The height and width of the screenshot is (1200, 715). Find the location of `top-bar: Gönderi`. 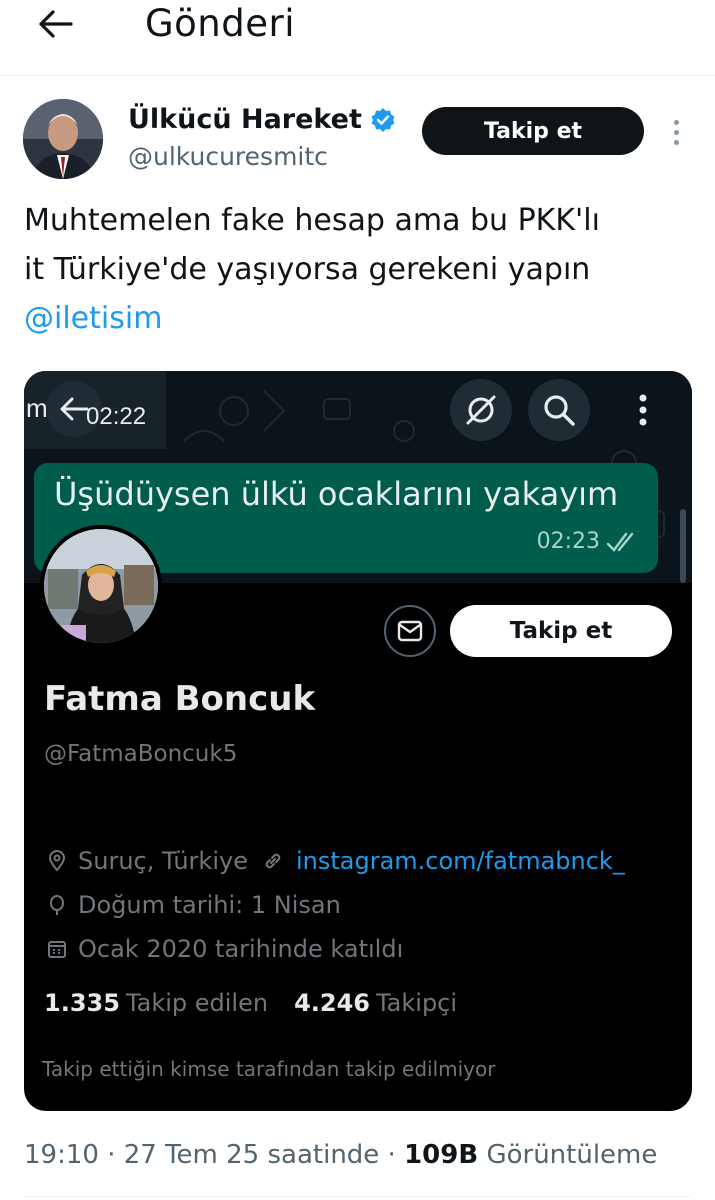

top-bar: Gönderi is located at coordinates (357, 38).